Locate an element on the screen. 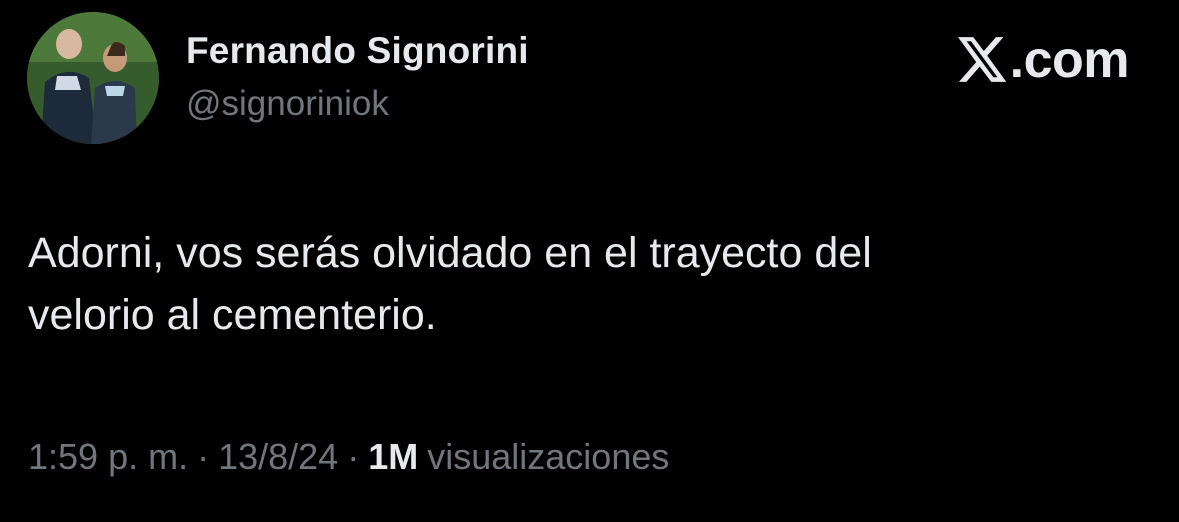  avatar-photo-icon is located at coordinates (93, 78).